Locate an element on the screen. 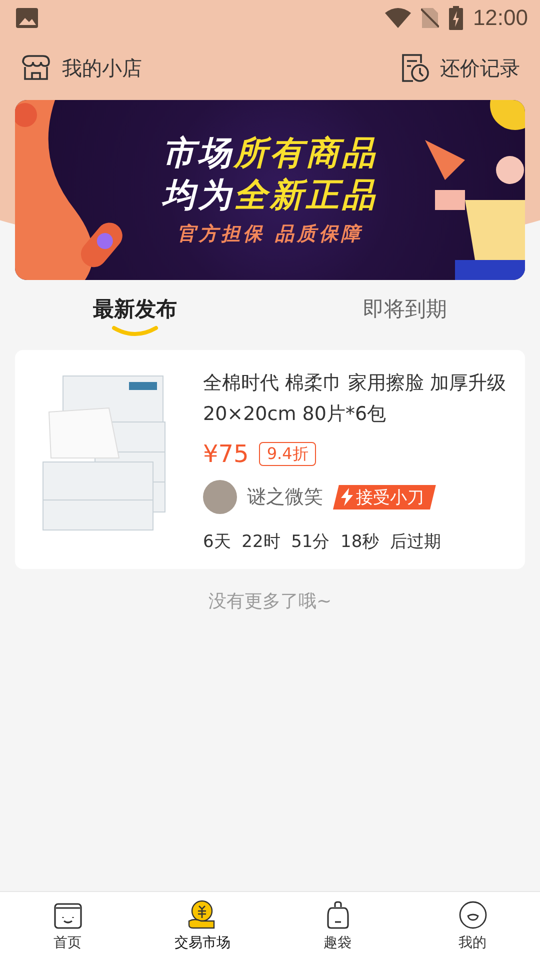 The width and height of the screenshot is (540, 960). lightning-icon is located at coordinates (347, 497).